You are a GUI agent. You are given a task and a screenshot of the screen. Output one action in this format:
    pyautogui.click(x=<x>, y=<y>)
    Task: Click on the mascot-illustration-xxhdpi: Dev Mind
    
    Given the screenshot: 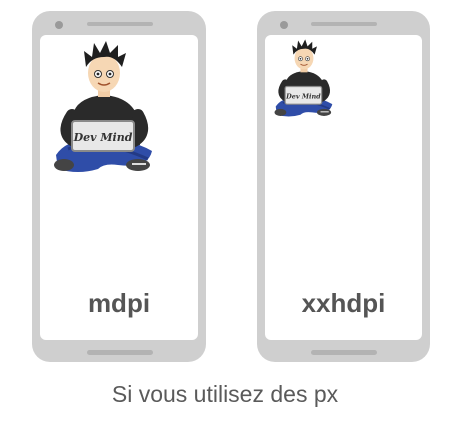 What is the action you would take?
    pyautogui.click(x=303, y=78)
    